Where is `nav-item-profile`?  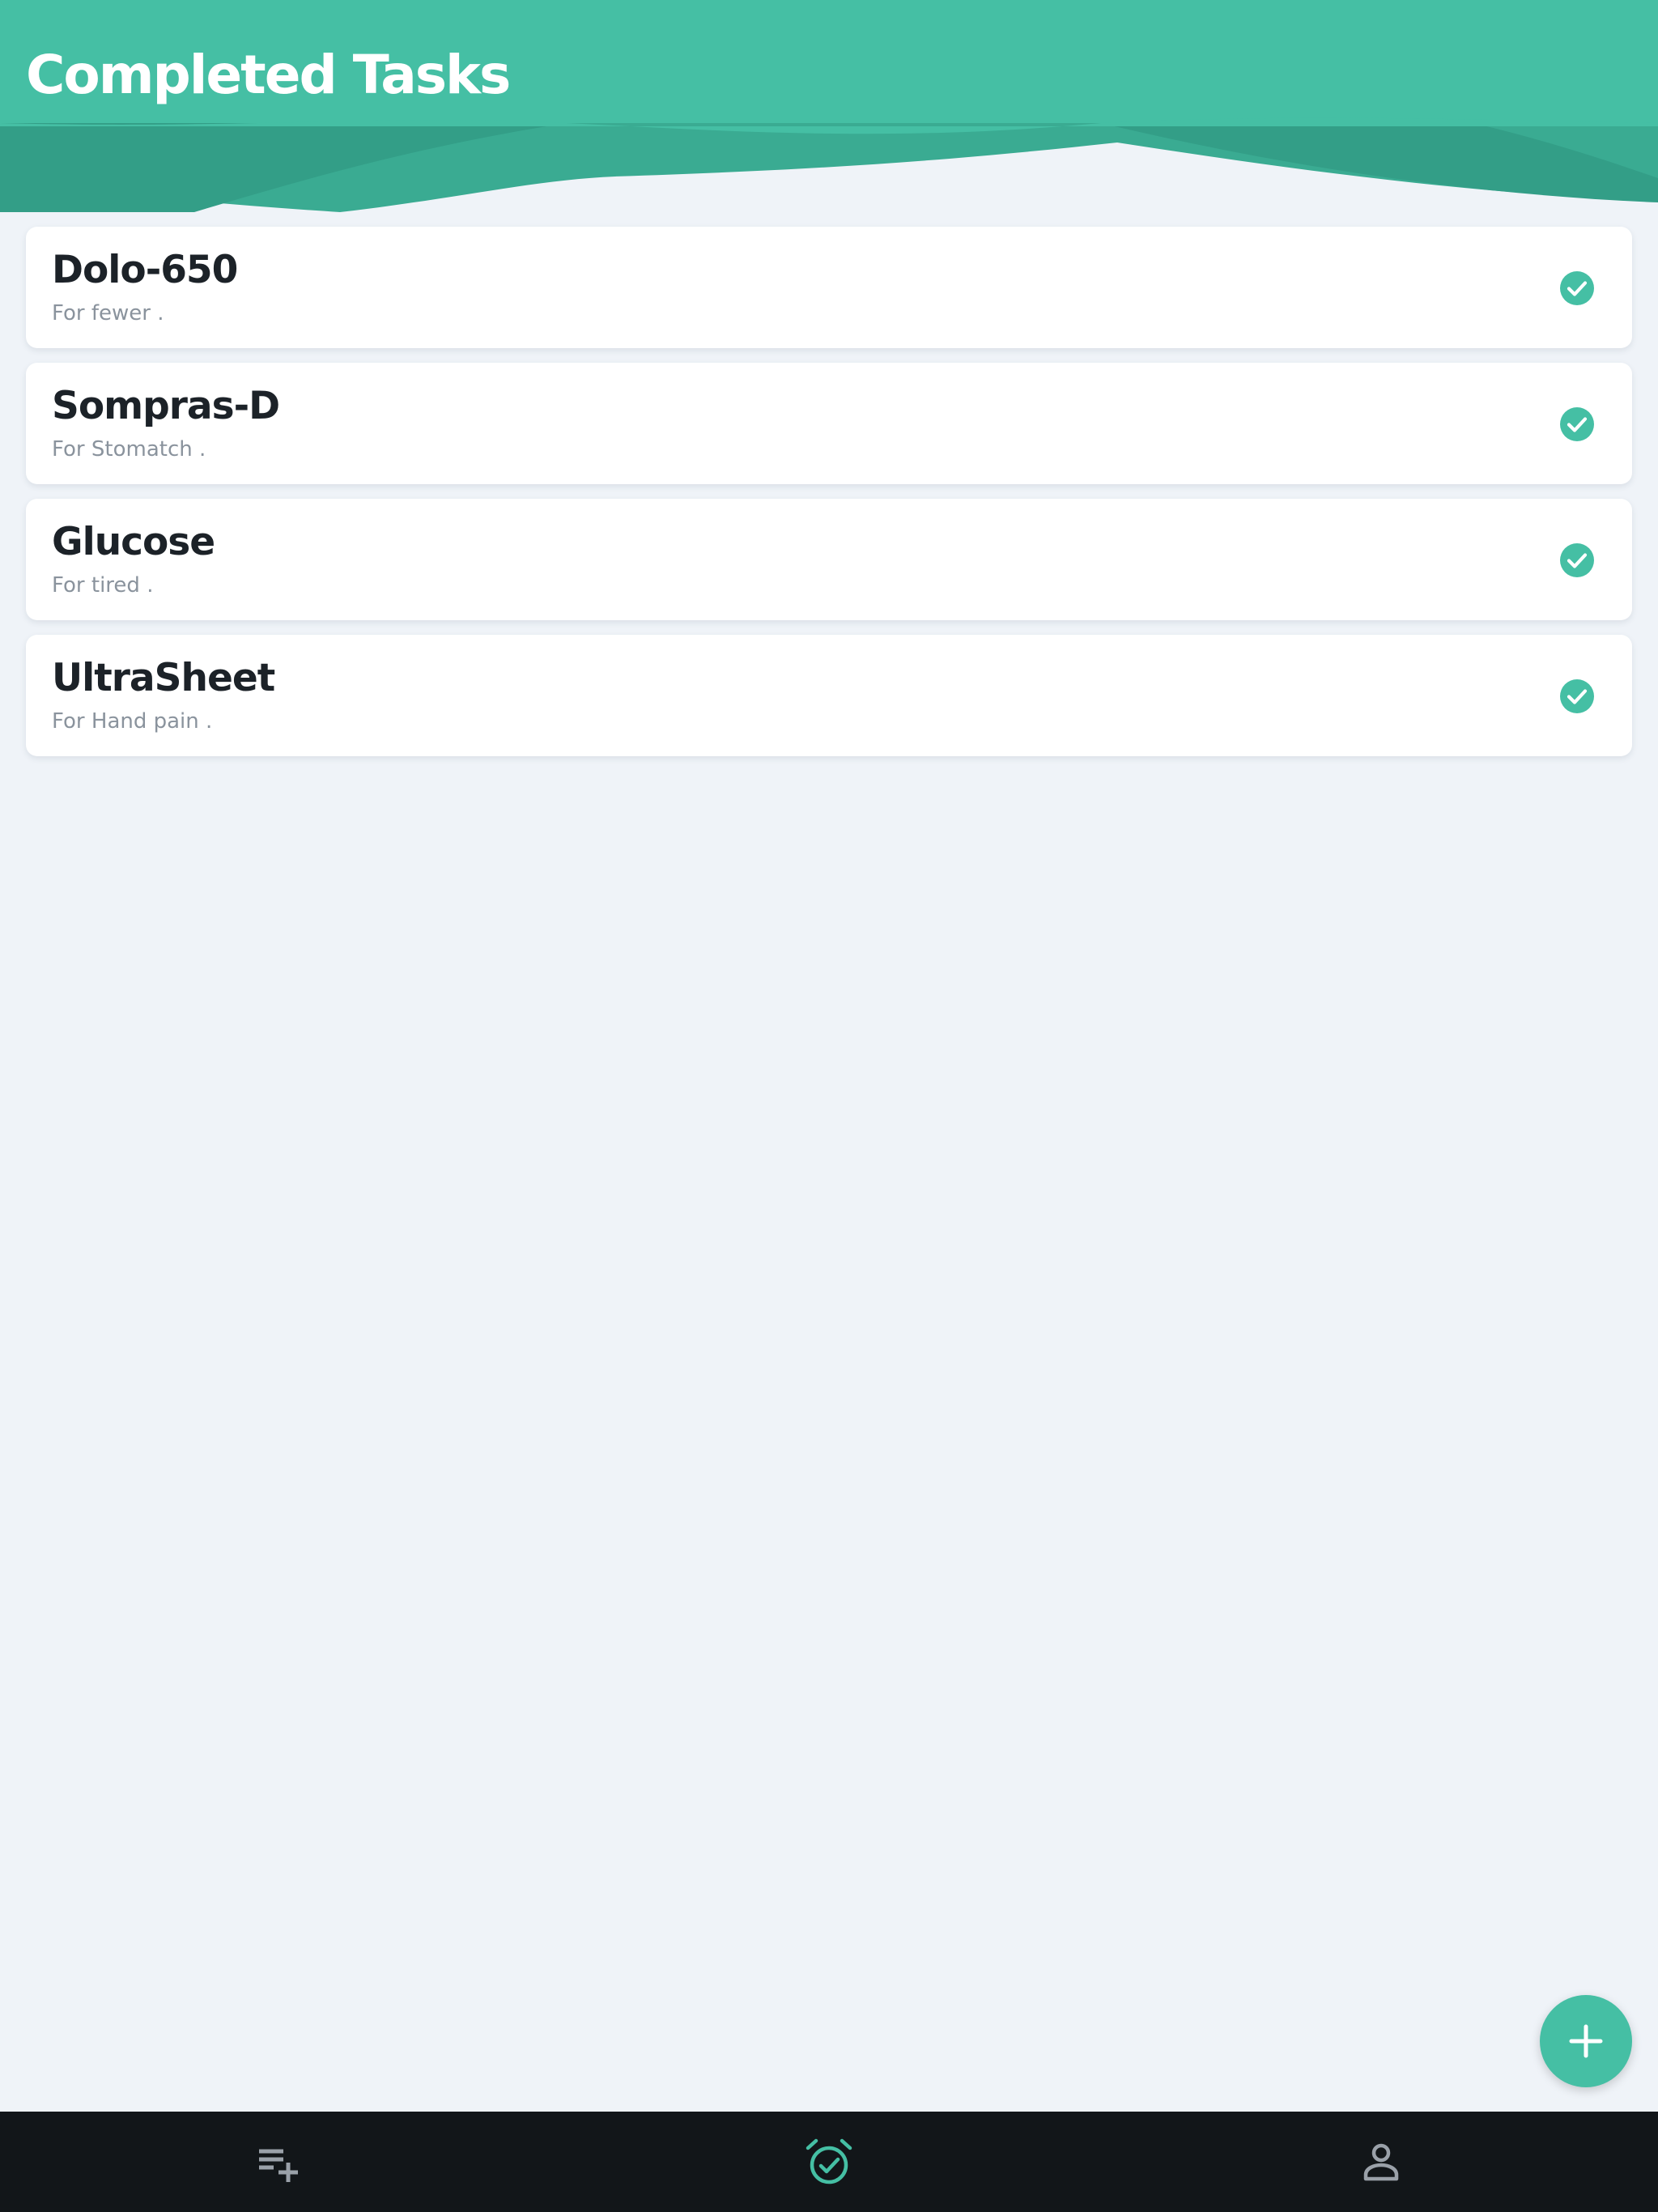
nav-item-profile is located at coordinates (1381, 2163).